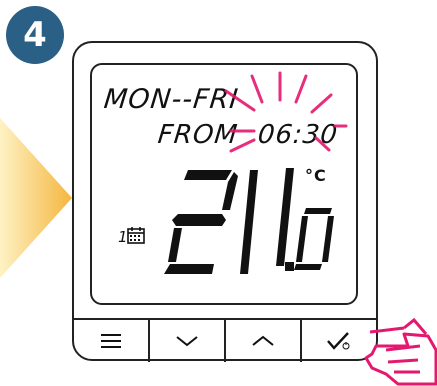  I want to click on from-label: FROM, so click(198, 135).